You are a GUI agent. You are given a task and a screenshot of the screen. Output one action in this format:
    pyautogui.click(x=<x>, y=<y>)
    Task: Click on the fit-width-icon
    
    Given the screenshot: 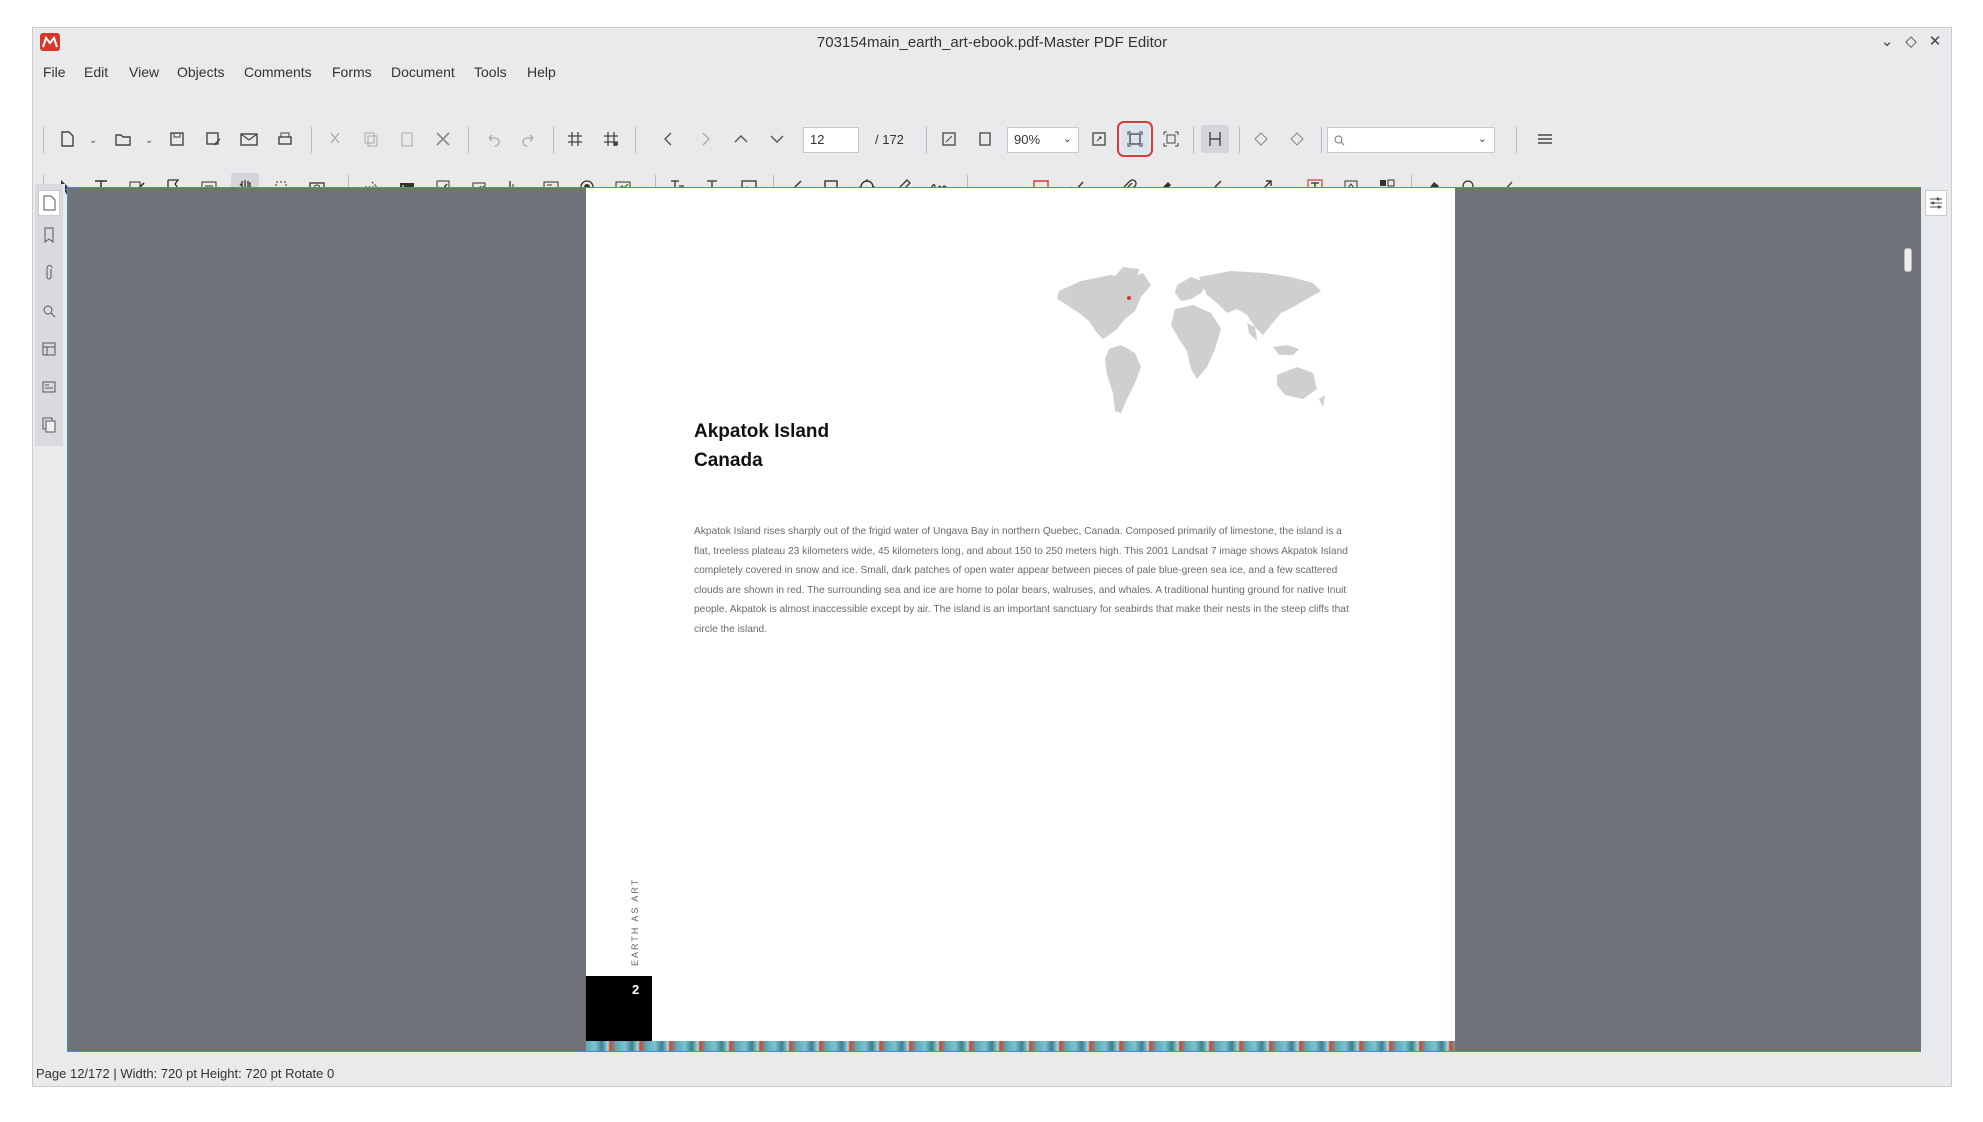 What is the action you would take?
    pyautogui.click(x=1099, y=139)
    